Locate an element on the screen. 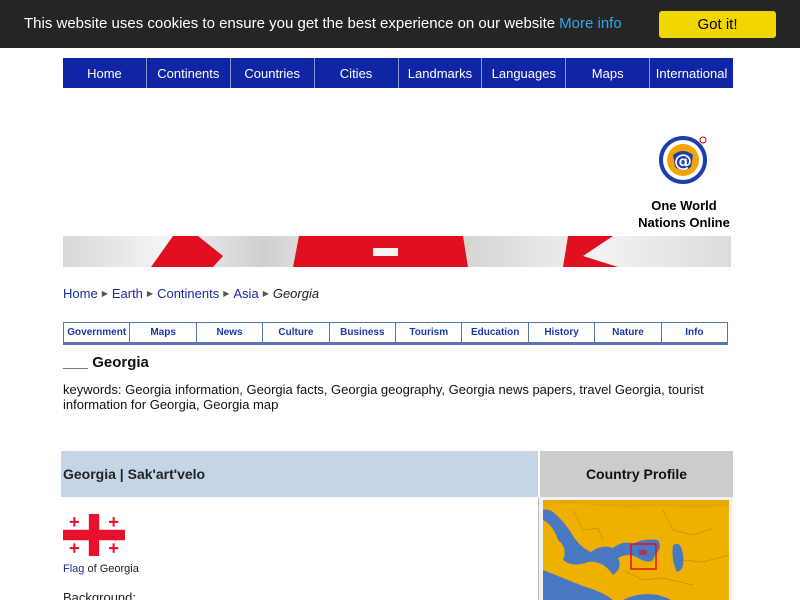 Image resolution: width=800 pixels, height=600 pixels. flag-link: Flag is located at coordinates (73, 569).